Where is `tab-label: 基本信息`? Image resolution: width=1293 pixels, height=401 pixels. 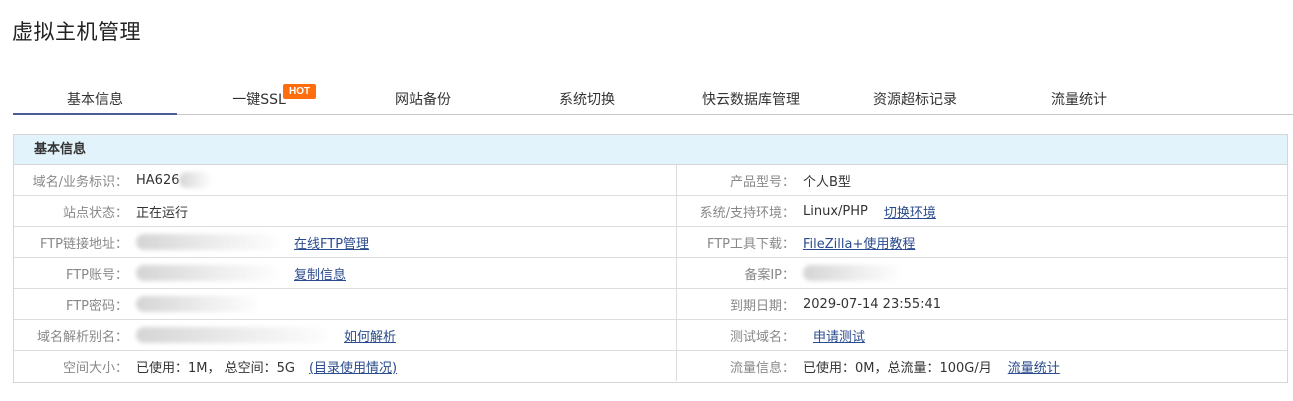 tab-label: 基本信息 is located at coordinates (95, 100).